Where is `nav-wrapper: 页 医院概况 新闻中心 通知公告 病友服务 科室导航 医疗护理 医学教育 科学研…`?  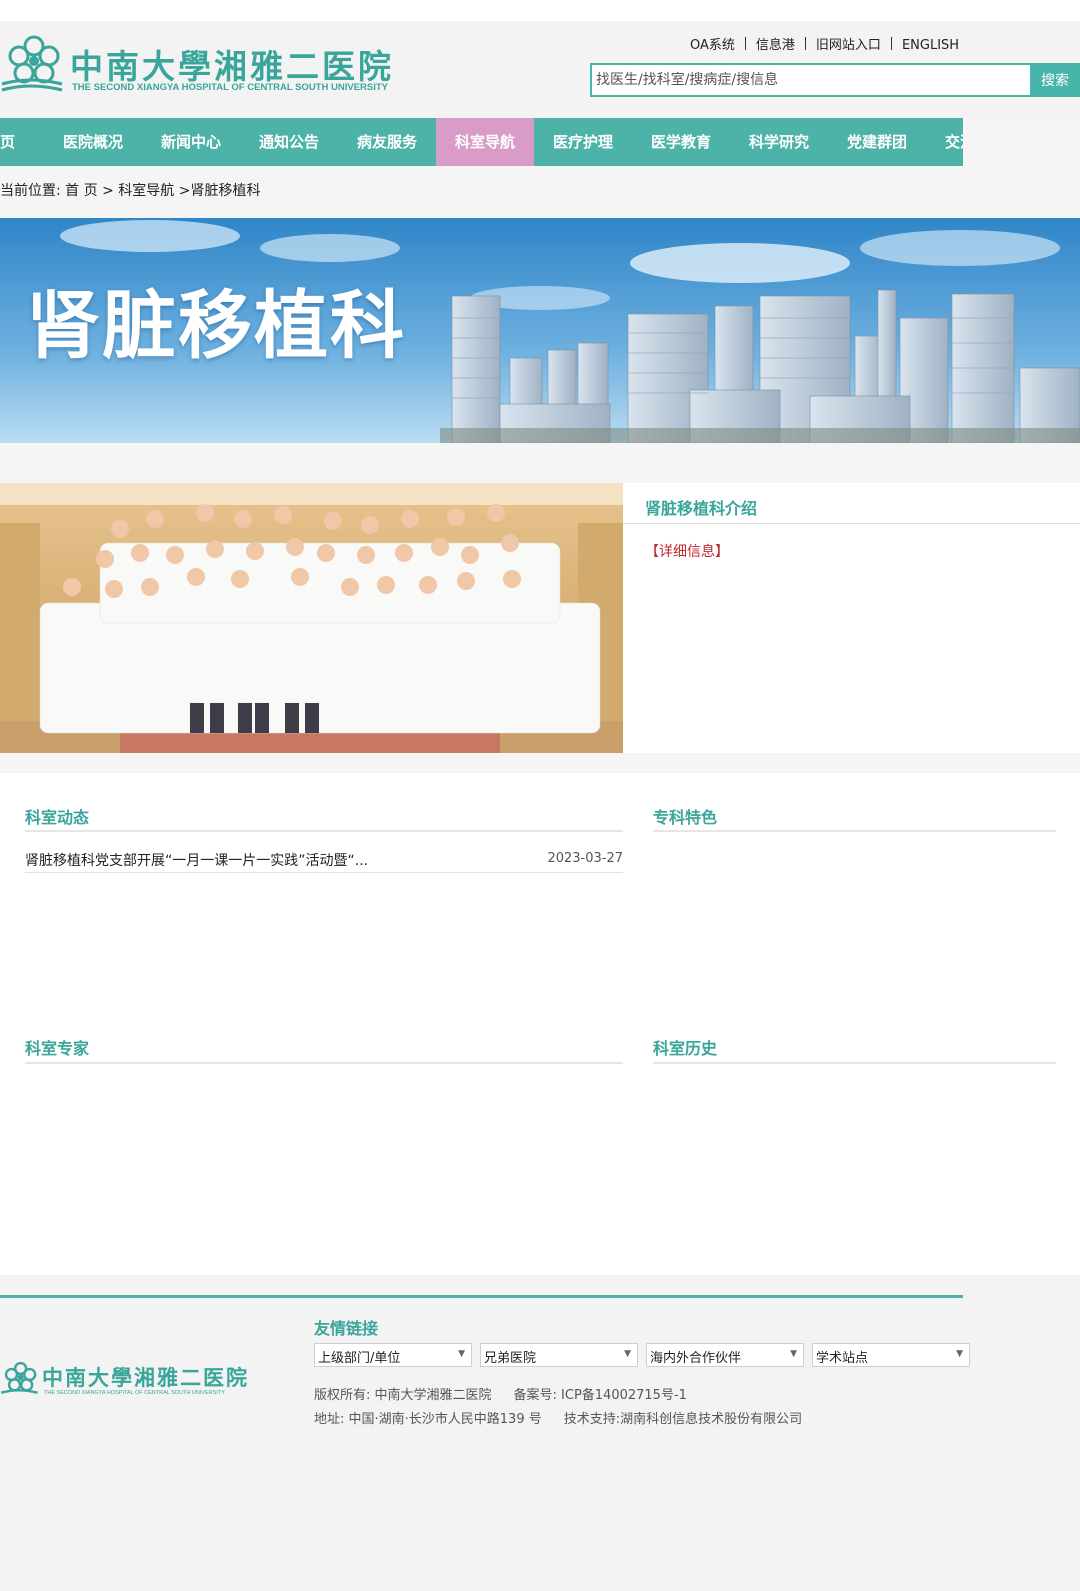
nav-wrapper: 页 医院概况 新闻中心 通知公告 病友服务 科室导航 医疗护理 医学教育 科学研… is located at coordinates (540, 143).